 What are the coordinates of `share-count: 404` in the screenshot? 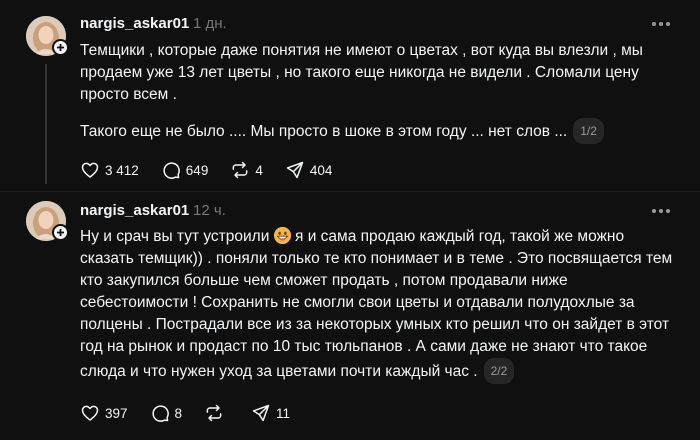 It's located at (321, 170).